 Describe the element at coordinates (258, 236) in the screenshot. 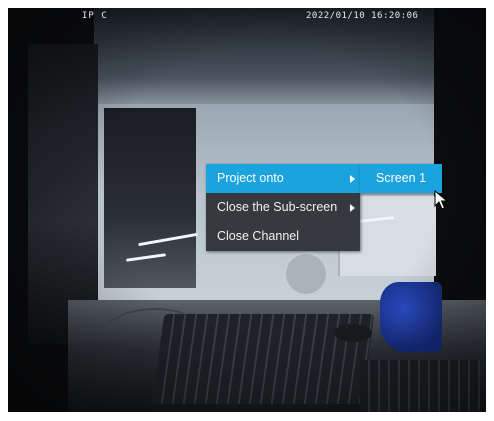

I see `menu-item-label: Close Channel` at that location.